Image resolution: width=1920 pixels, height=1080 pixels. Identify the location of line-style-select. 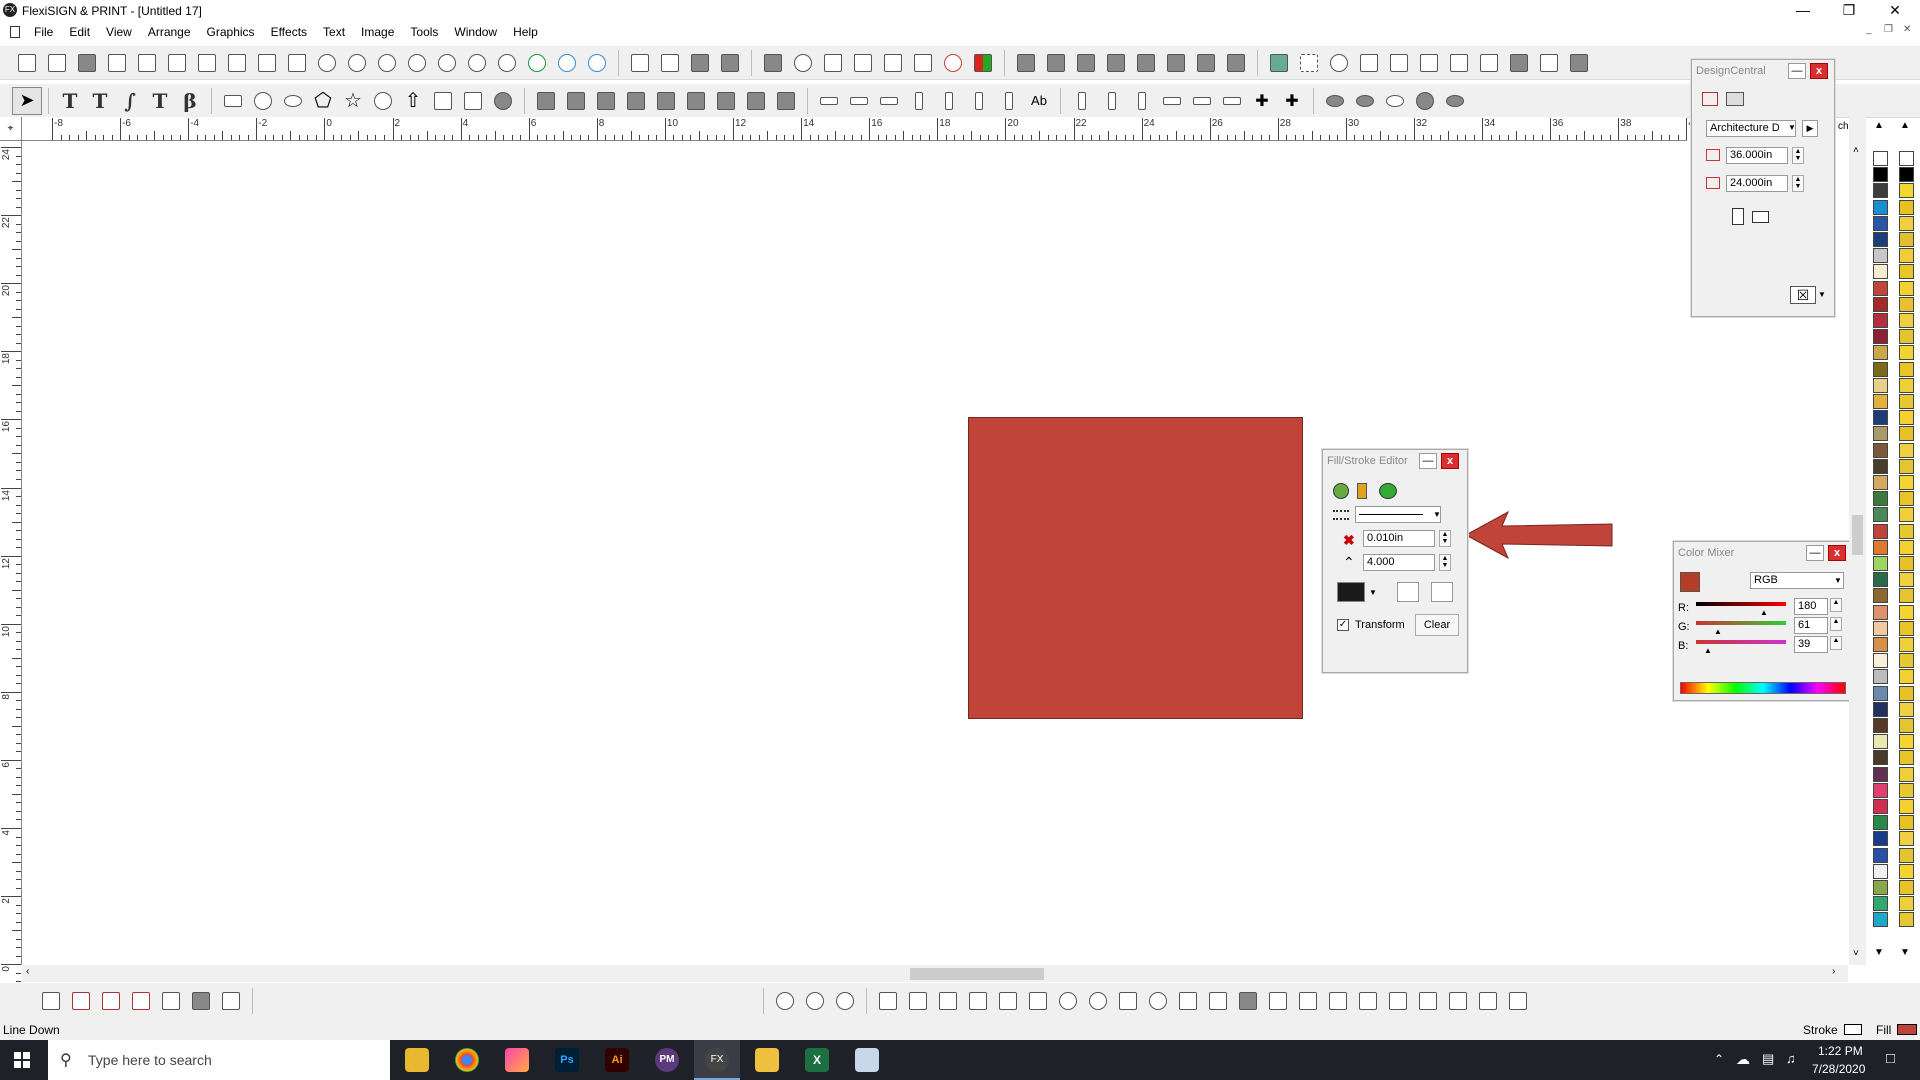
(1398, 514).